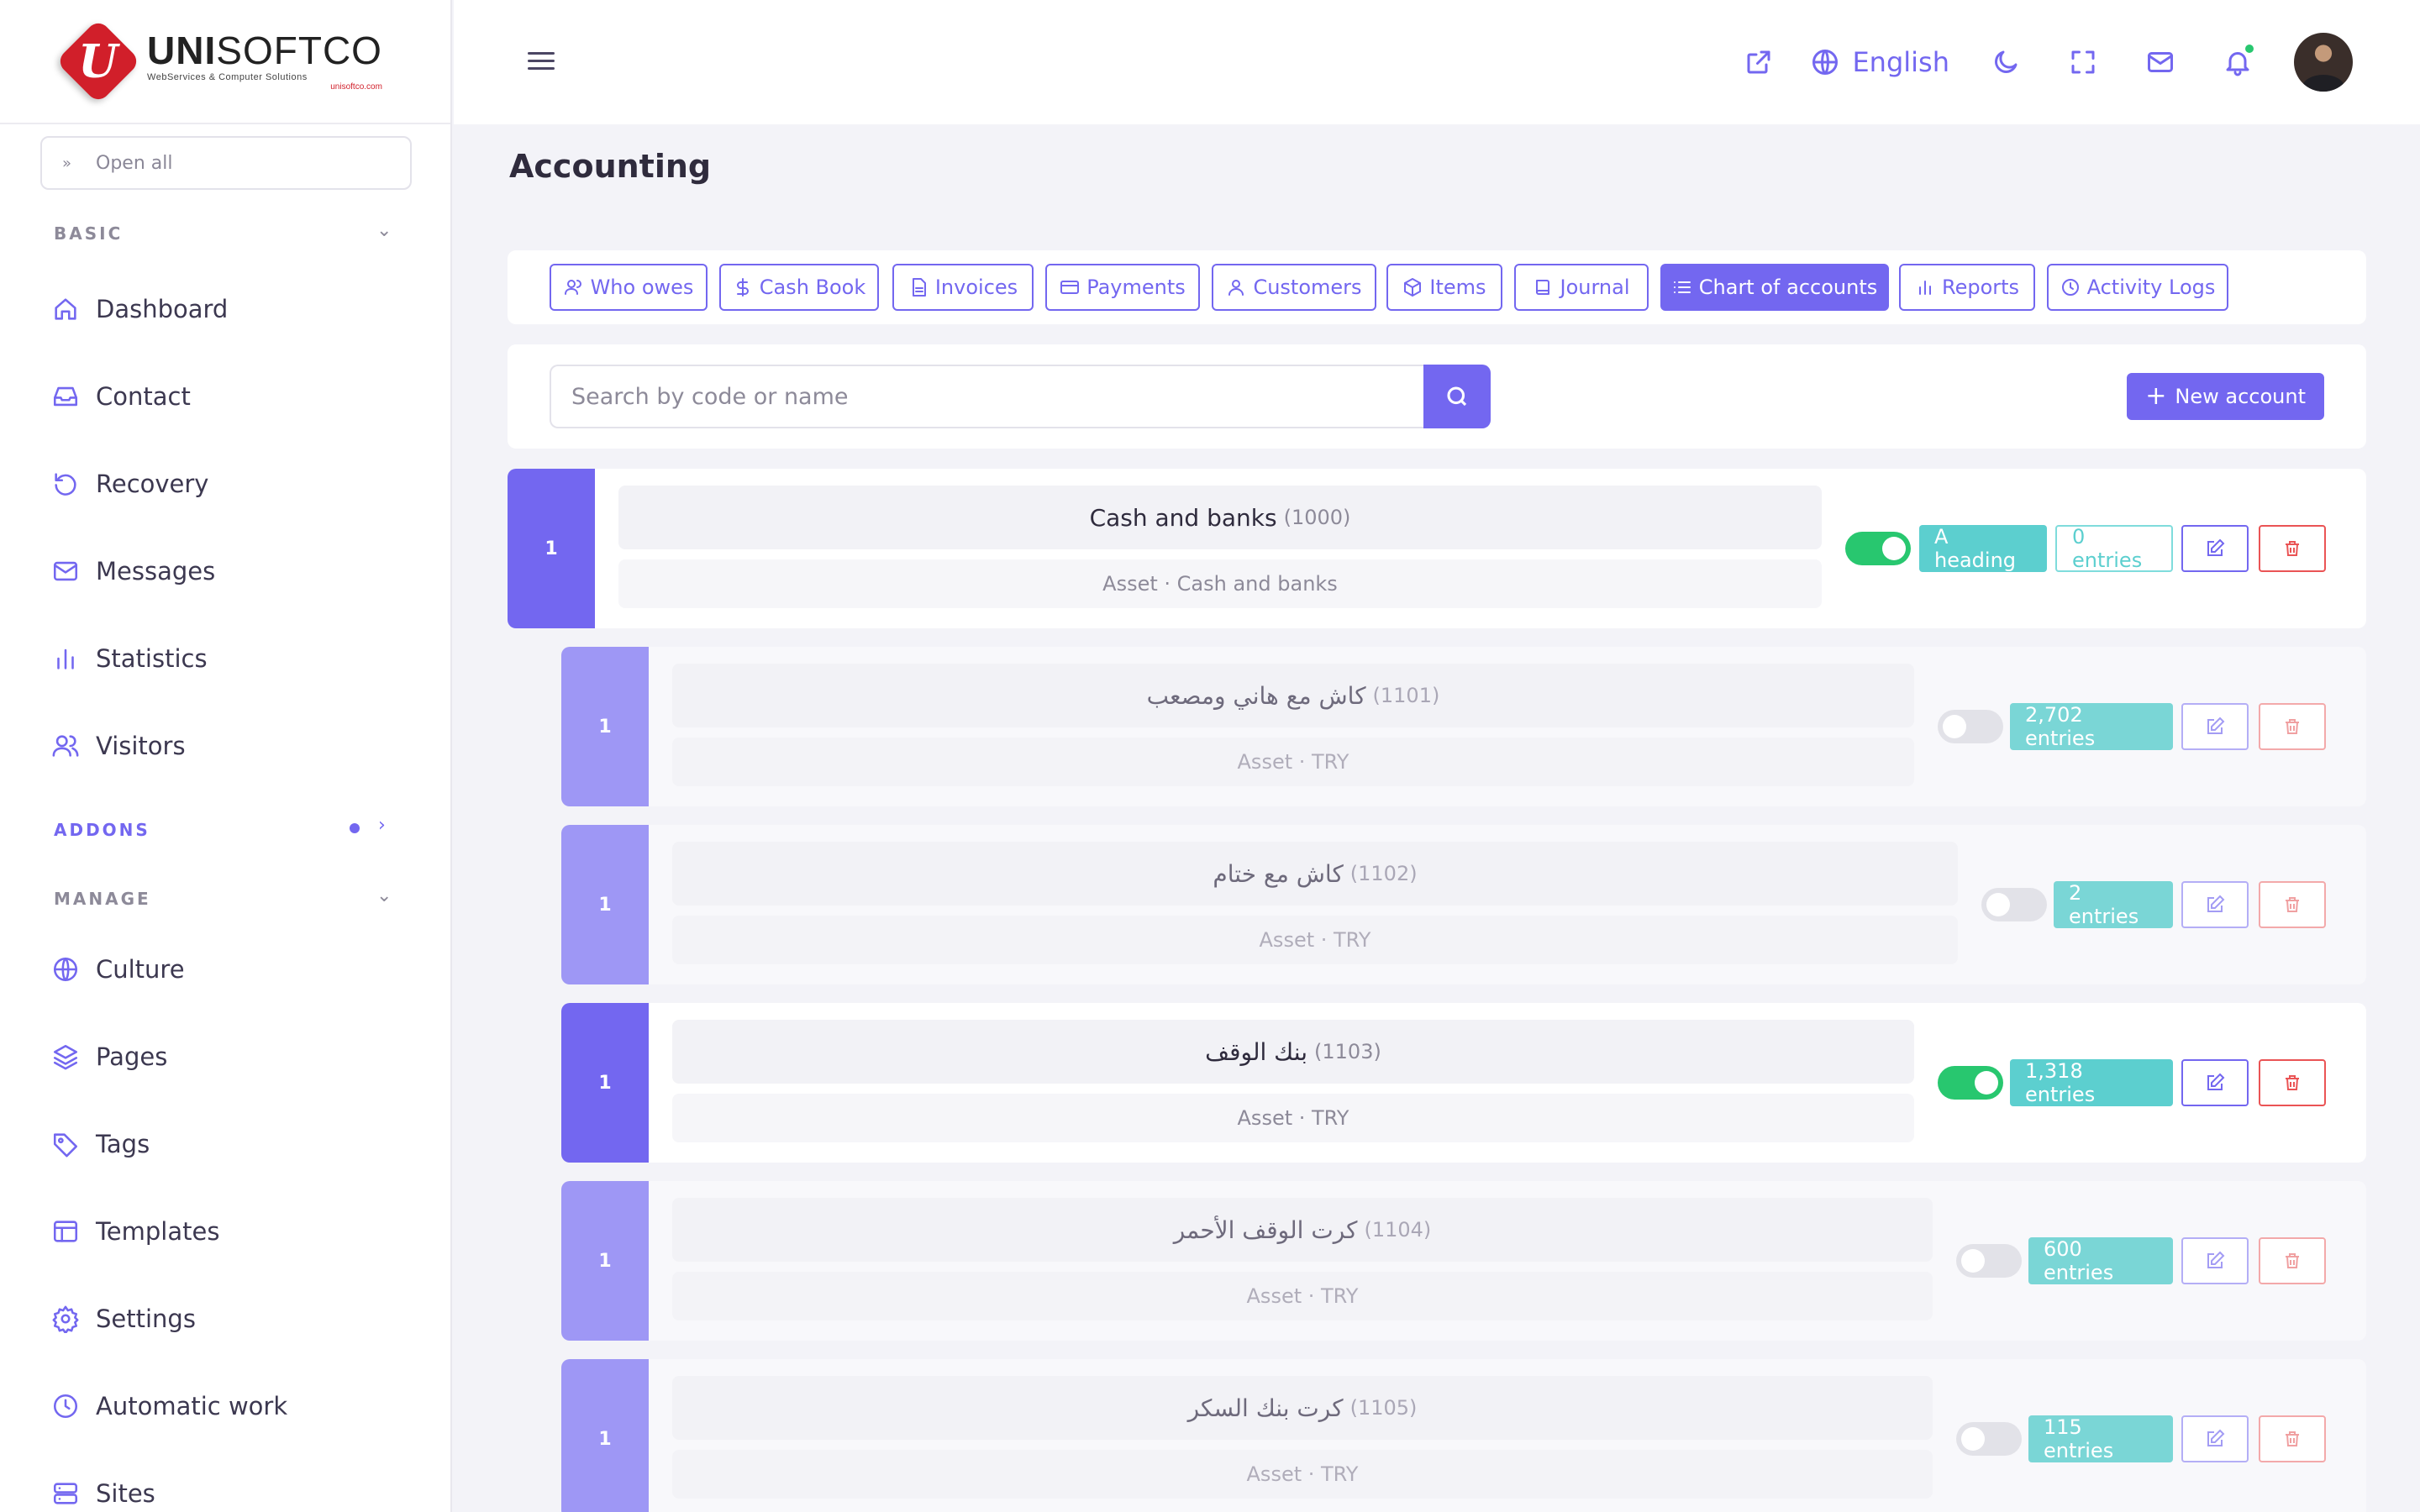 Image resolution: width=2420 pixels, height=1512 pixels. I want to click on tab-chart-of-accounts: Chart of accounts, so click(1774, 287).